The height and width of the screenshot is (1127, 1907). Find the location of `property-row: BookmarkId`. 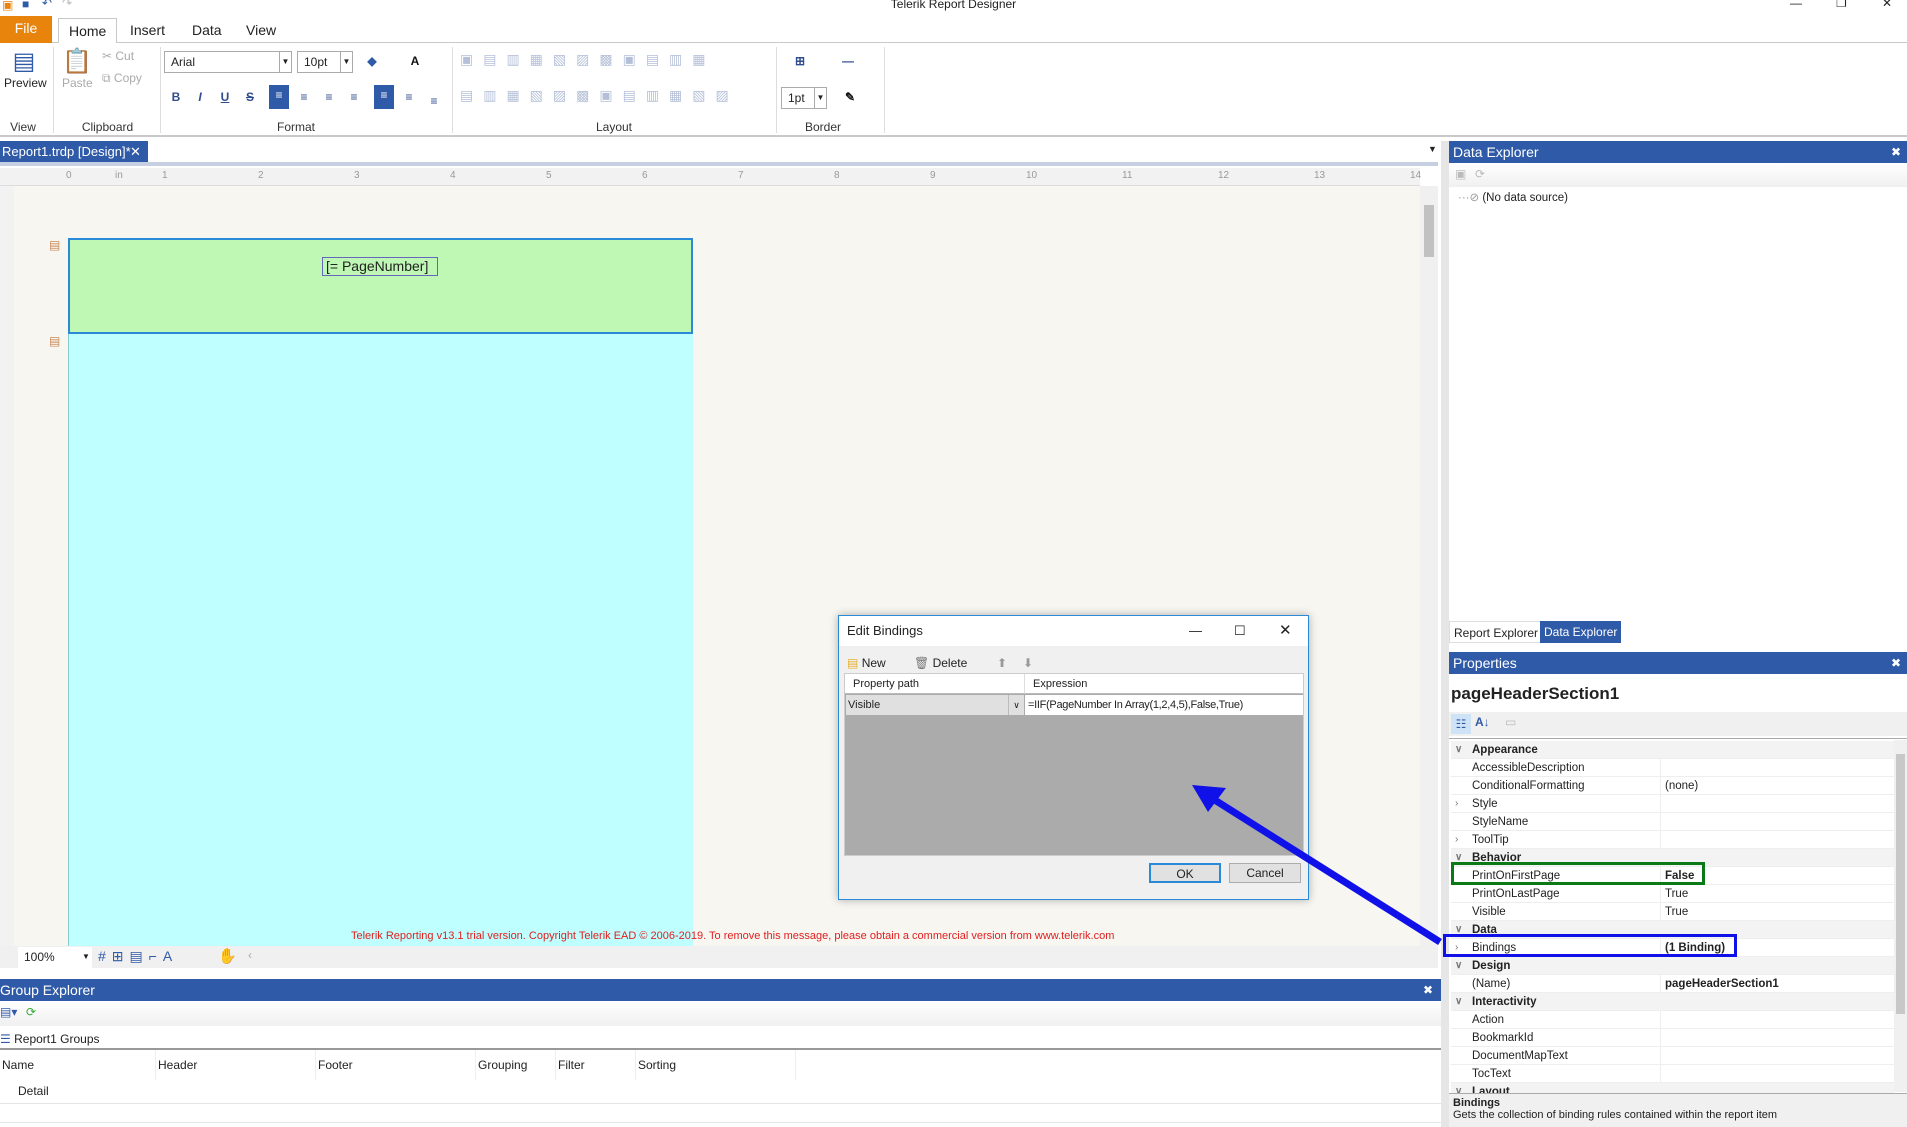

property-row: BookmarkId is located at coordinates (1672, 1038).